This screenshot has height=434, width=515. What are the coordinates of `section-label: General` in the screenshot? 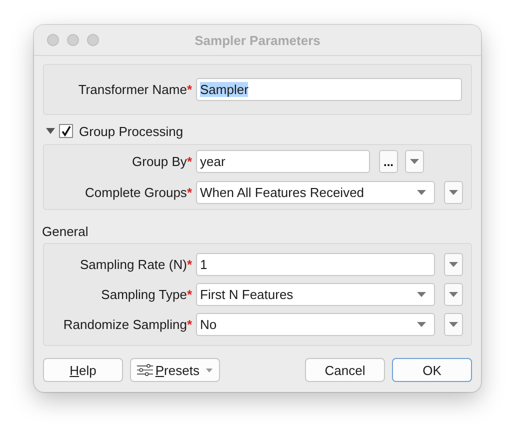 It's located at (65, 231).